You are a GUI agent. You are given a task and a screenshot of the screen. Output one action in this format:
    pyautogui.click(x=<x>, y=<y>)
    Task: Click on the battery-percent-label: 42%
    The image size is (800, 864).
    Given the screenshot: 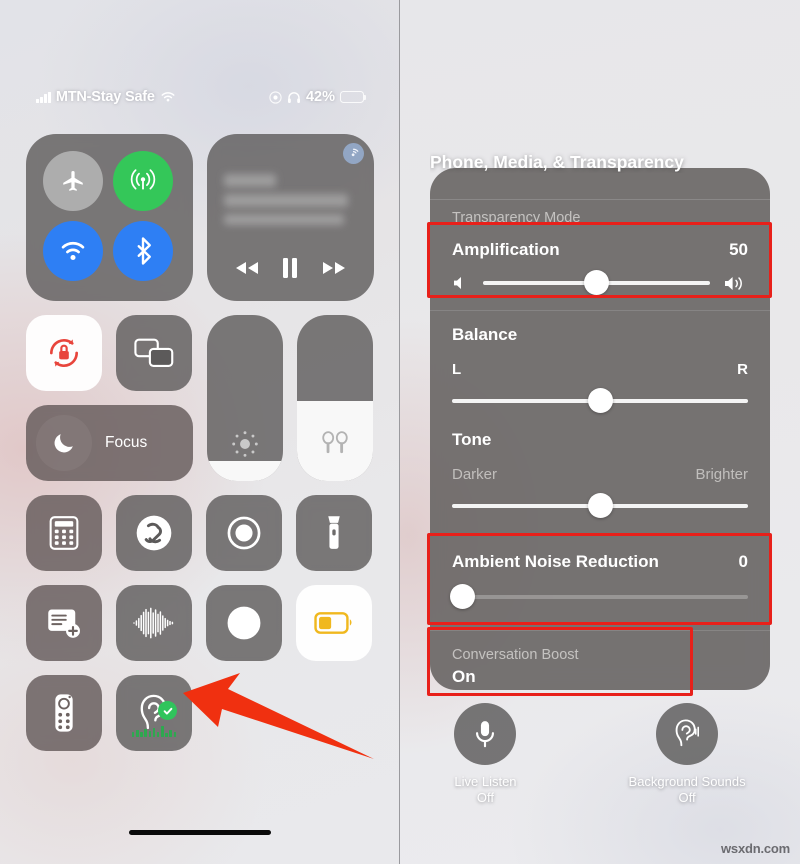 What is the action you would take?
    pyautogui.click(x=320, y=97)
    